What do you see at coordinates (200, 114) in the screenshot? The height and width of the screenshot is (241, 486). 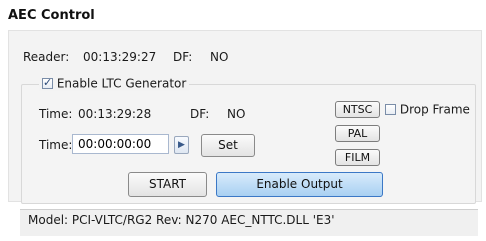 I see `generator-df-label: DF:` at bounding box center [200, 114].